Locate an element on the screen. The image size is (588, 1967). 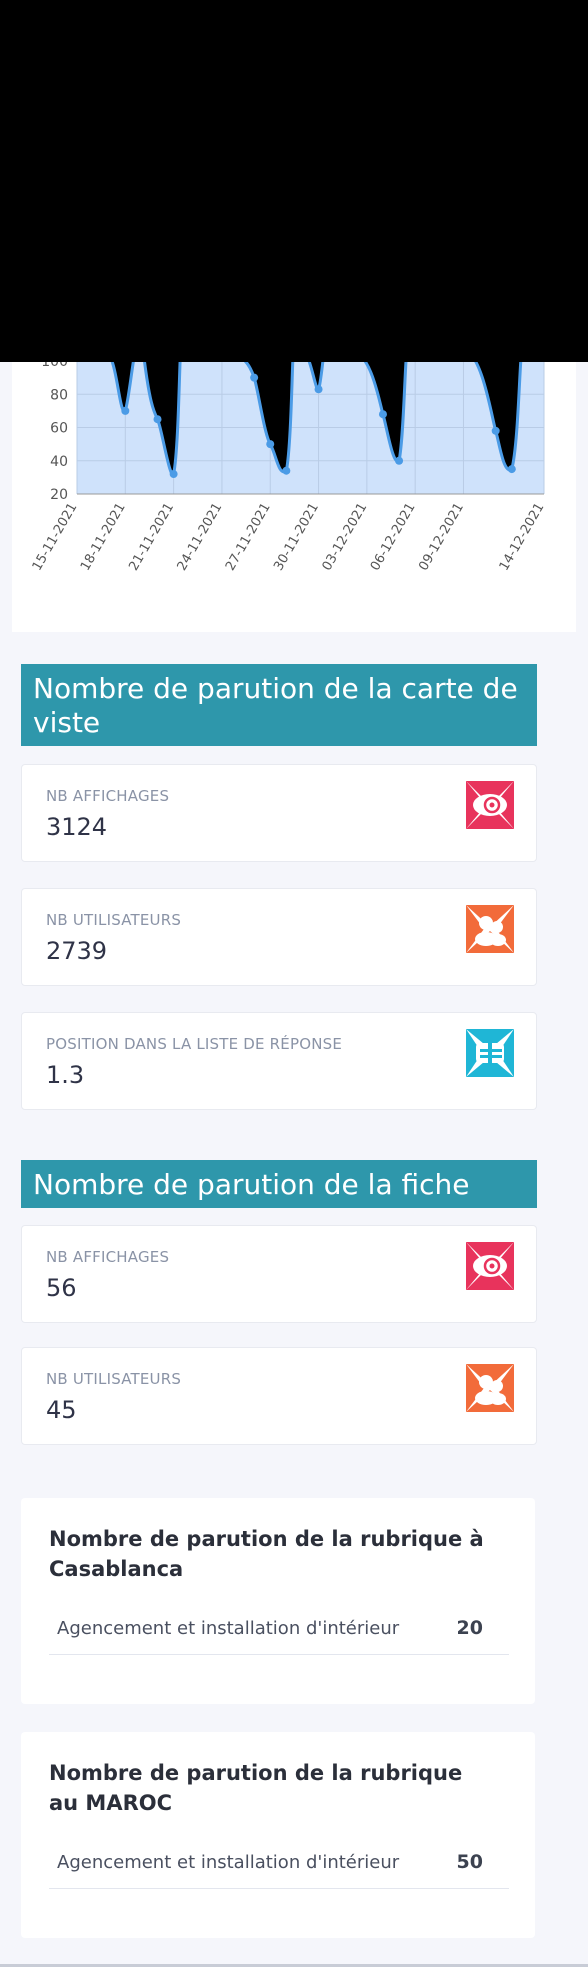
x-tick-label: 14-12-2021 is located at coordinates (522, 537).